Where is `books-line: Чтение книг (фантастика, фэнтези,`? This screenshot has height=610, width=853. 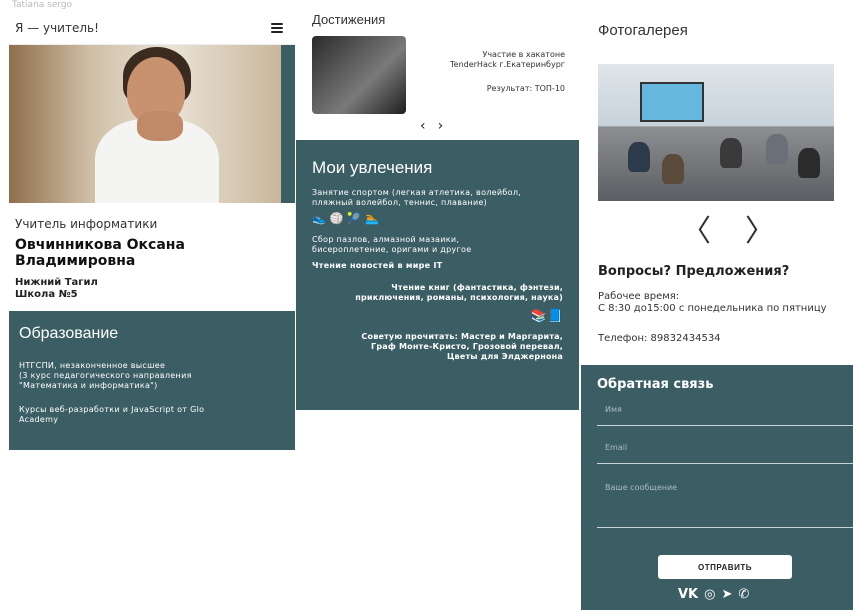
books-line: Чтение книг (фантастика, фэнтези, is located at coordinates (477, 287).